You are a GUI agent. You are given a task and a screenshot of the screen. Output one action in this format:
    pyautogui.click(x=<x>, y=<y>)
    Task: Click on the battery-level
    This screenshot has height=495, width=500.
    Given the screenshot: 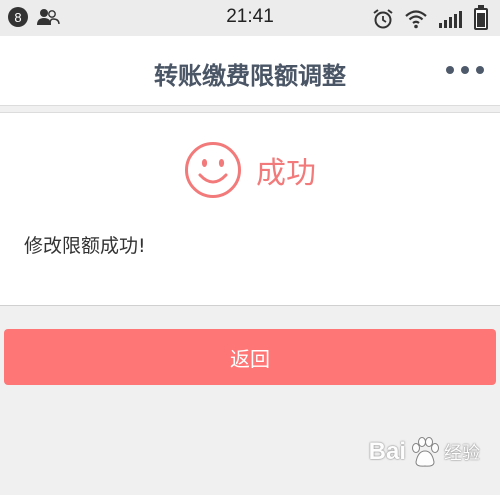 What is the action you would take?
    pyautogui.click(x=481, y=19)
    